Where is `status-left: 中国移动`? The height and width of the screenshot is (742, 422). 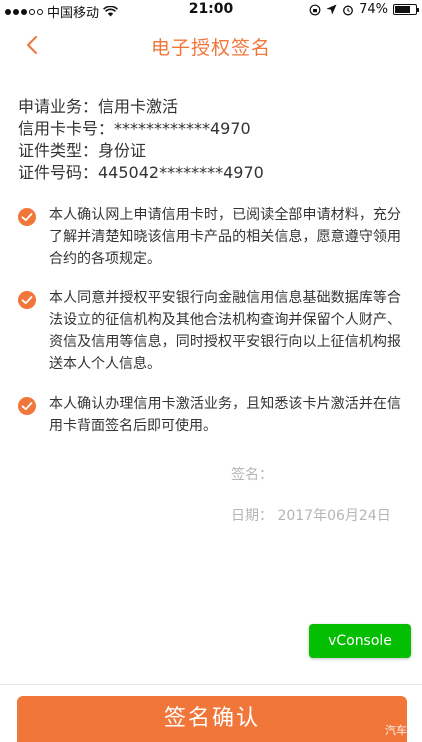
status-left: 中国移动 is located at coordinates (61, 11).